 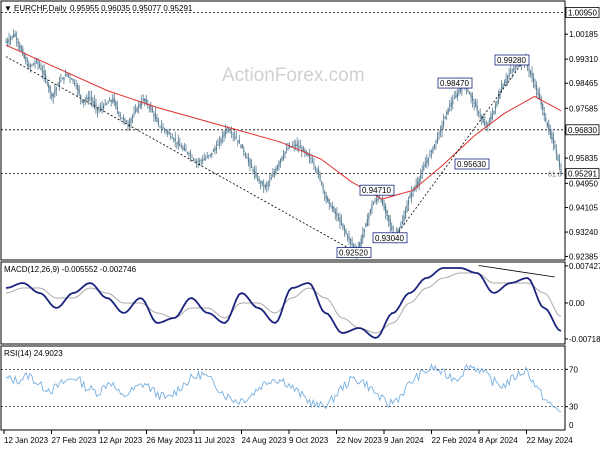 I want to click on annotation-label: 0.98470, so click(x=454, y=83).